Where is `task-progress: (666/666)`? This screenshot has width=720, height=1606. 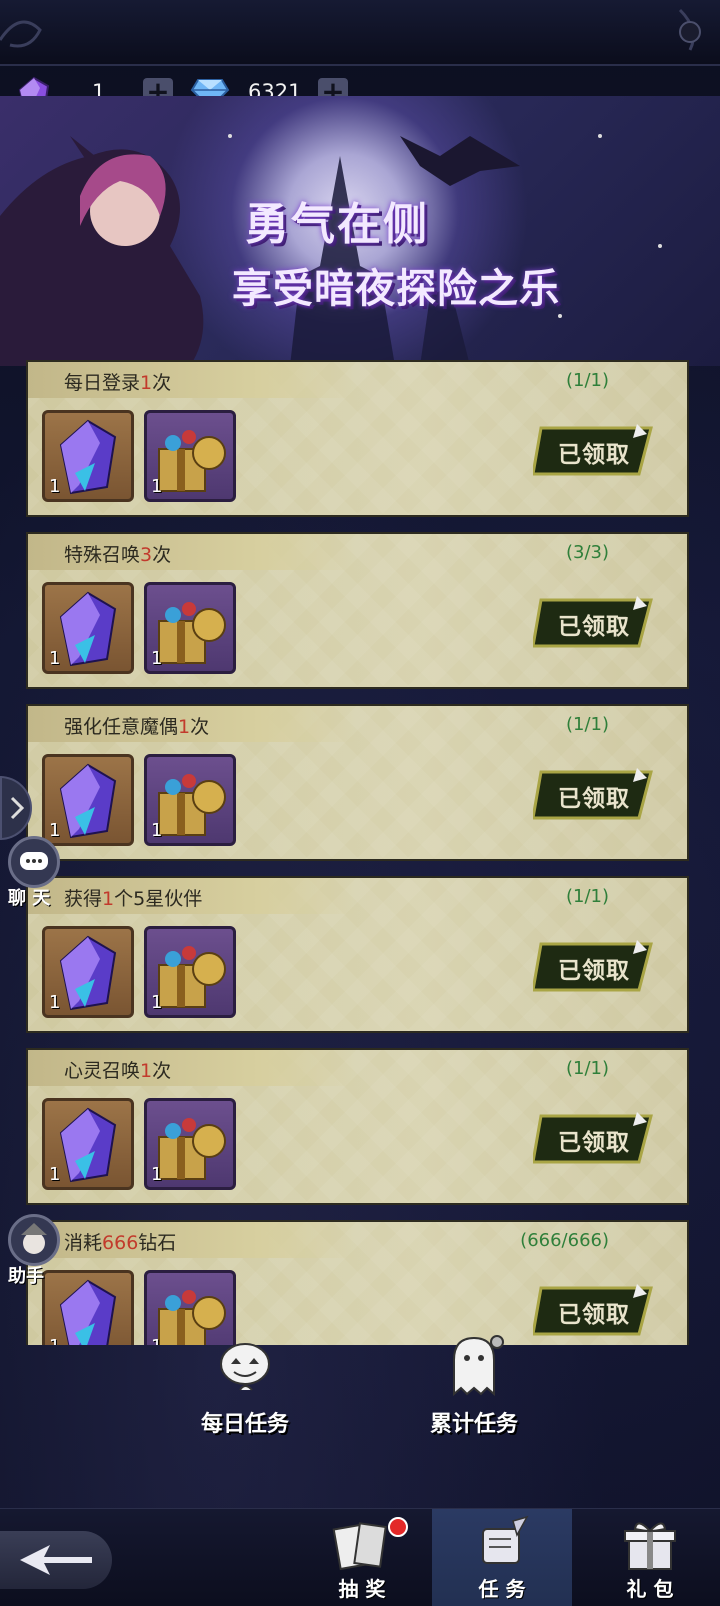
task-progress: (666/666) is located at coordinates (564, 1240).